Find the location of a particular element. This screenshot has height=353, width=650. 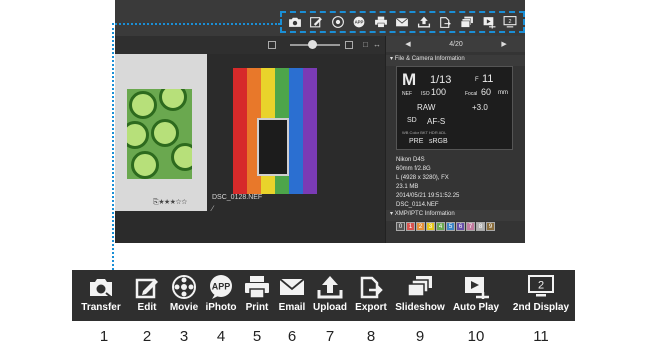

label-2: 2 is located at coordinates (420, 226).